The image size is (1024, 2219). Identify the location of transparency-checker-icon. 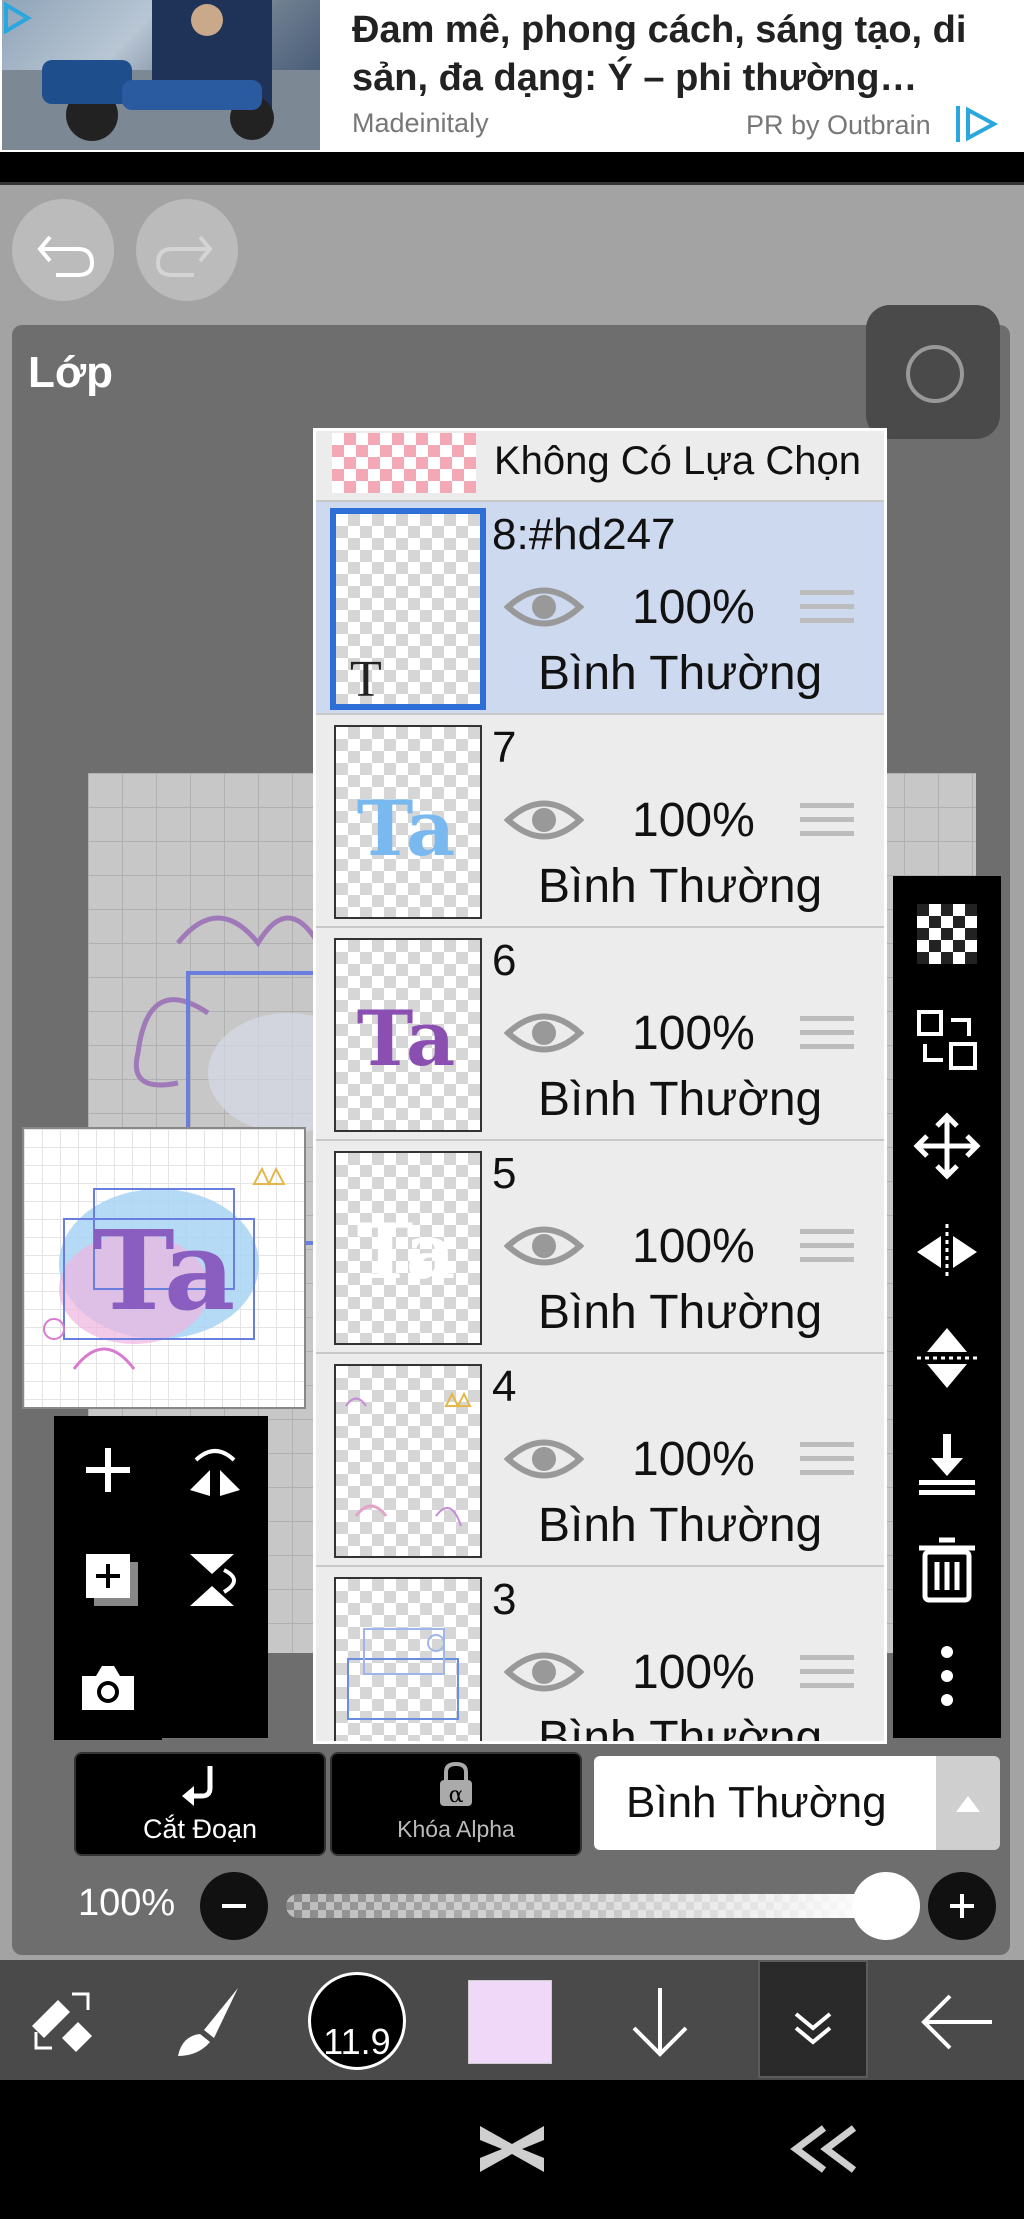
(947, 934).